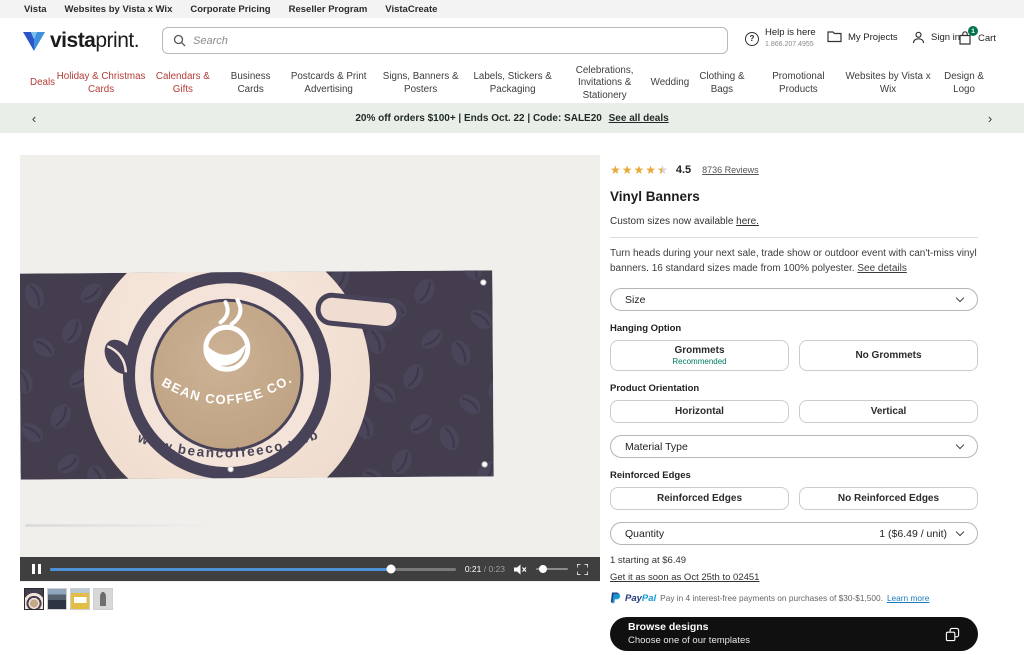  What do you see at coordinates (730, 170) in the screenshot?
I see `reviews-link: 8736 Reviews` at bounding box center [730, 170].